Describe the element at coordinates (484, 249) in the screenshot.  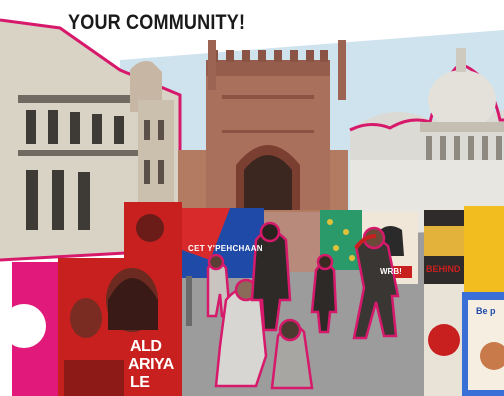
I see `poster-yellow` at that location.